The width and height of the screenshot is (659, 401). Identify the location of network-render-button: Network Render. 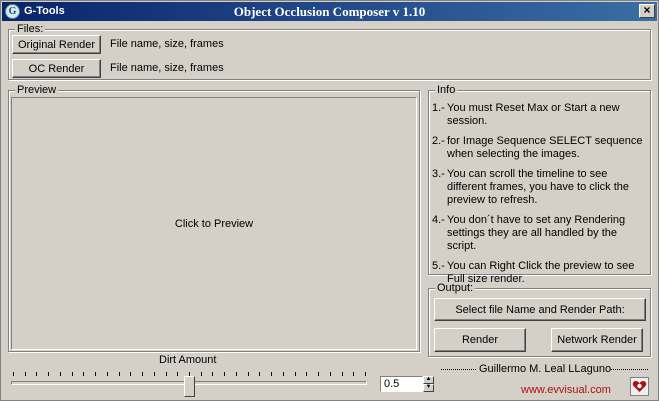
(597, 340).